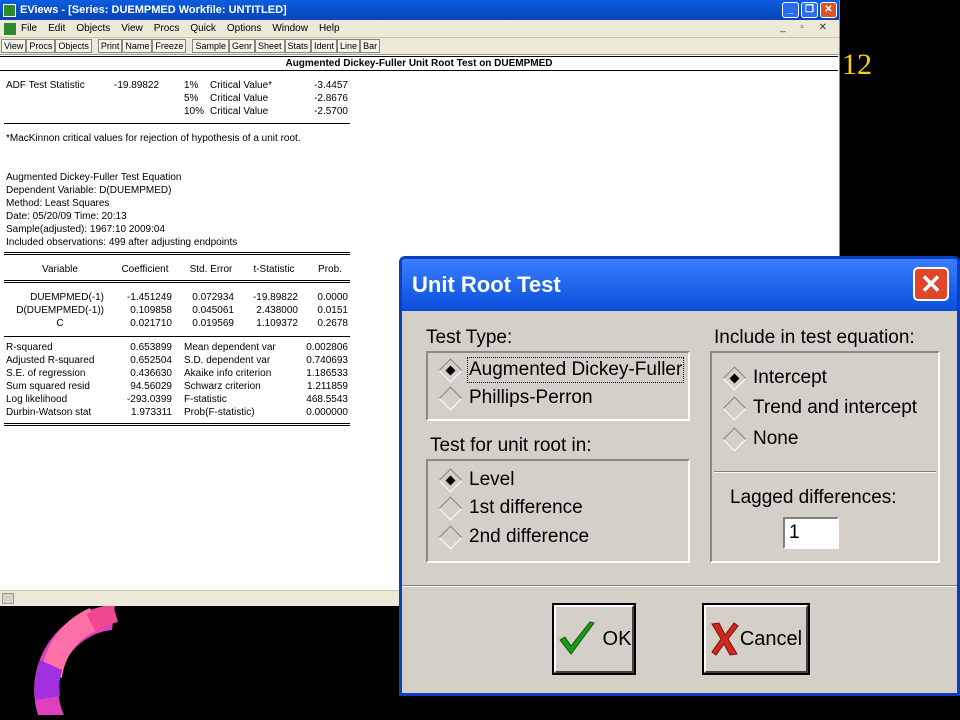 Image resolution: width=960 pixels, height=720 pixels. I want to click on toolbar-ident-button: Ident, so click(324, 46).